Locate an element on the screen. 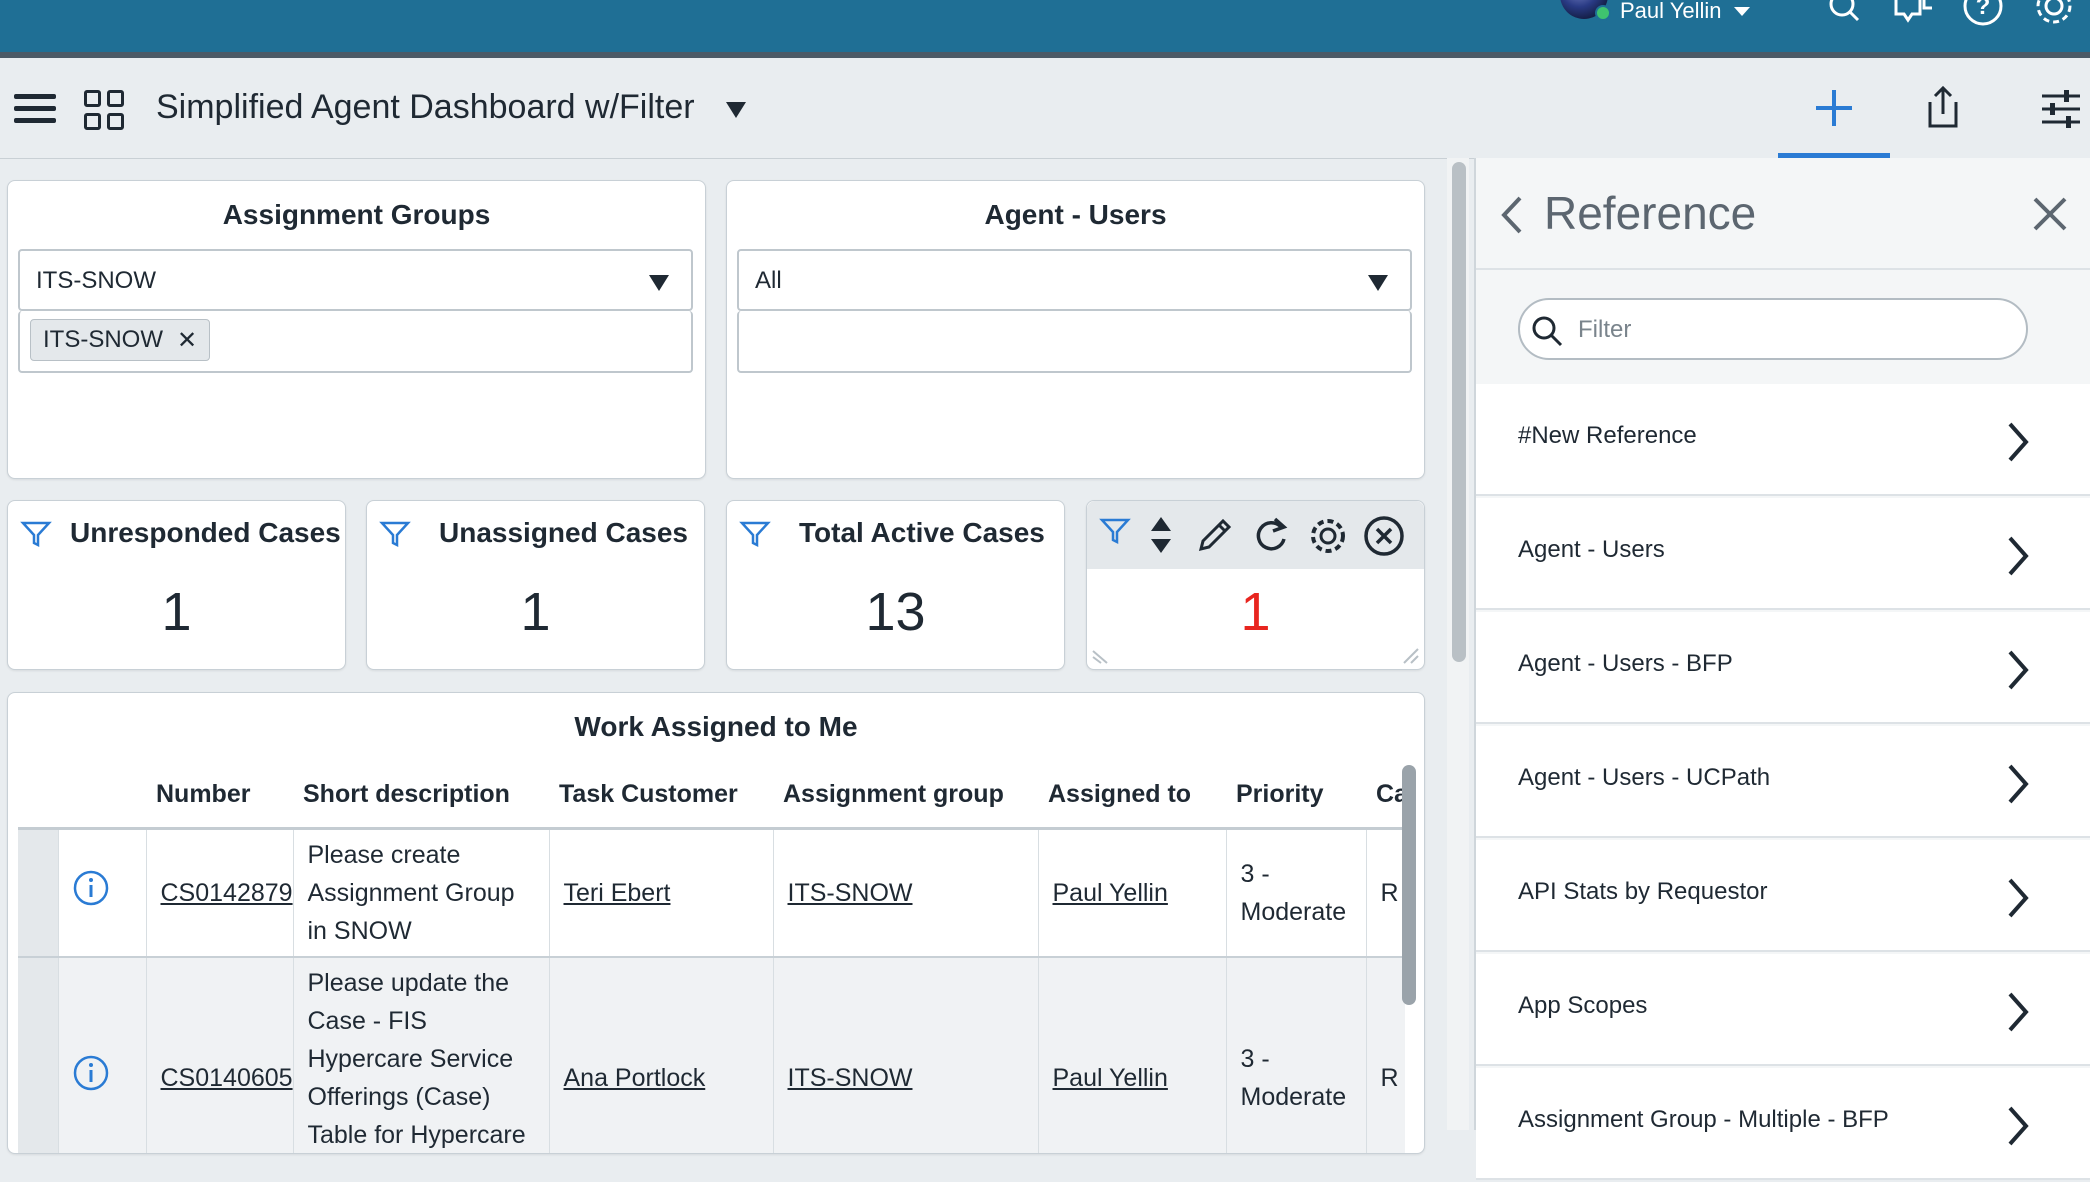 The image size is (2090, 1182). task-customer-link: Teri Ebert is located at coordinates (617, 893).